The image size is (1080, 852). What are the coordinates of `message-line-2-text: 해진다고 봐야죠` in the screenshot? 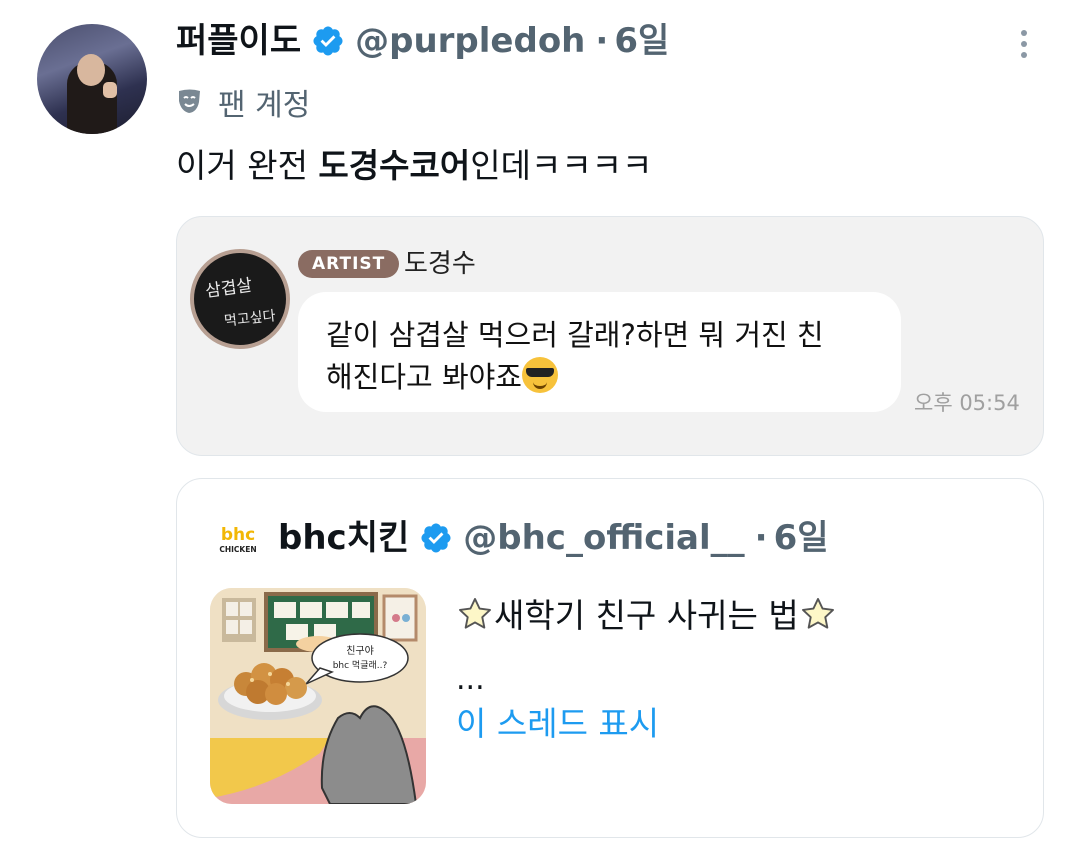 It's located at (424, 377).